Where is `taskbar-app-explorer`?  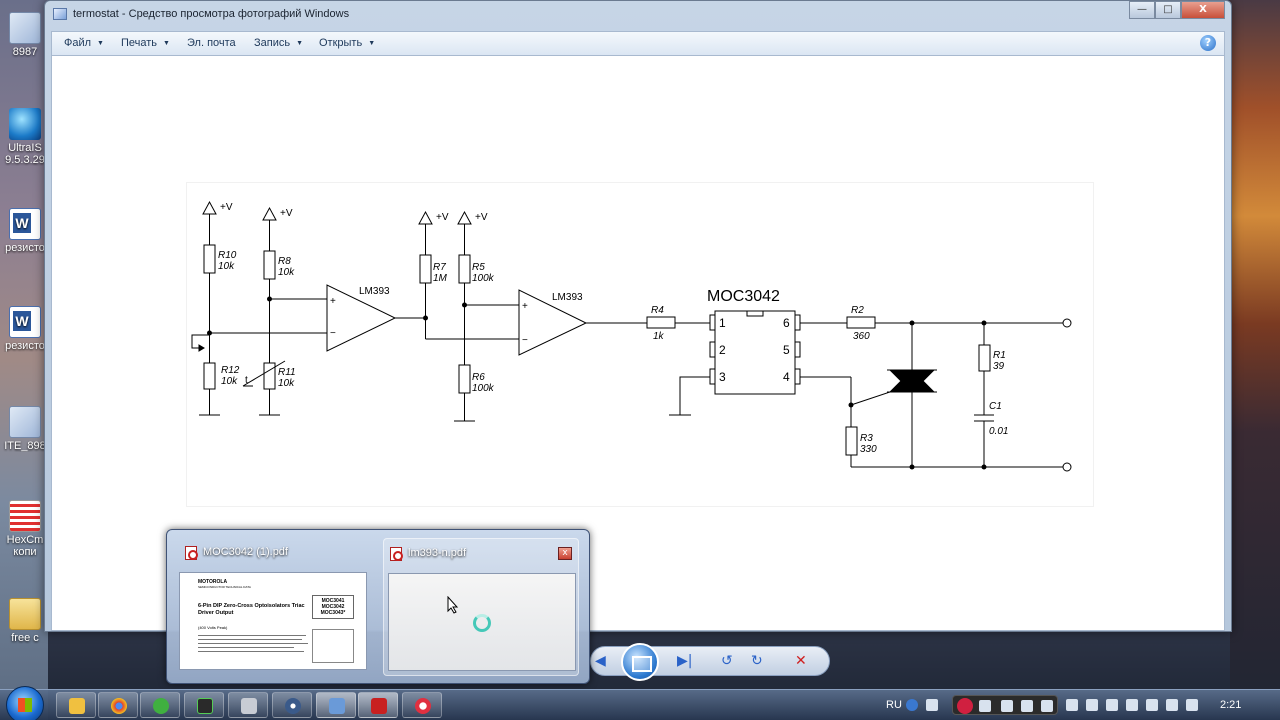 taskbar-app-explorer is located at coordinates (76, 705).